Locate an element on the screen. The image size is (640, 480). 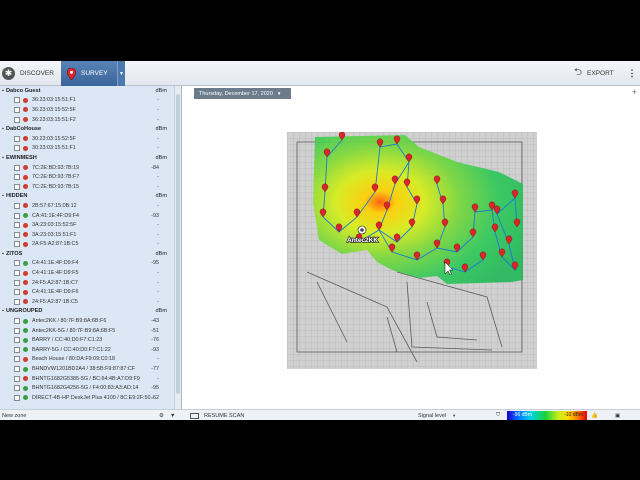
list-item: CA:41:1E:4F:D9:F4 -93 is located at coordinates (86, 216).